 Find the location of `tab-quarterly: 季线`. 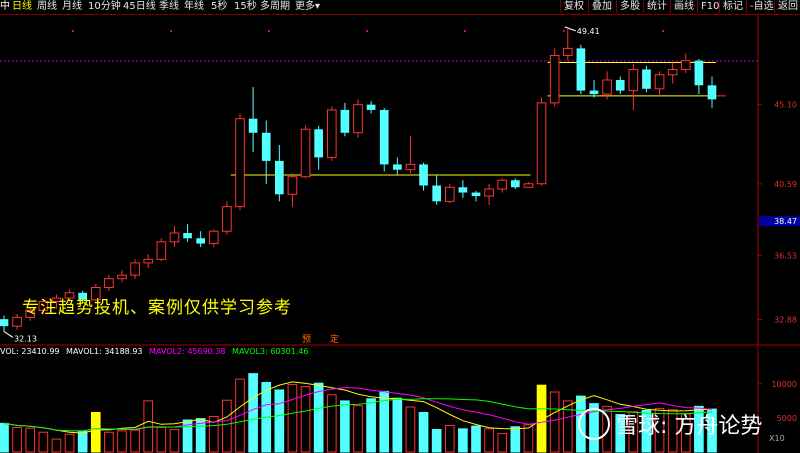

tab-quarterly: 季线 is located at coordinates (169, 7).